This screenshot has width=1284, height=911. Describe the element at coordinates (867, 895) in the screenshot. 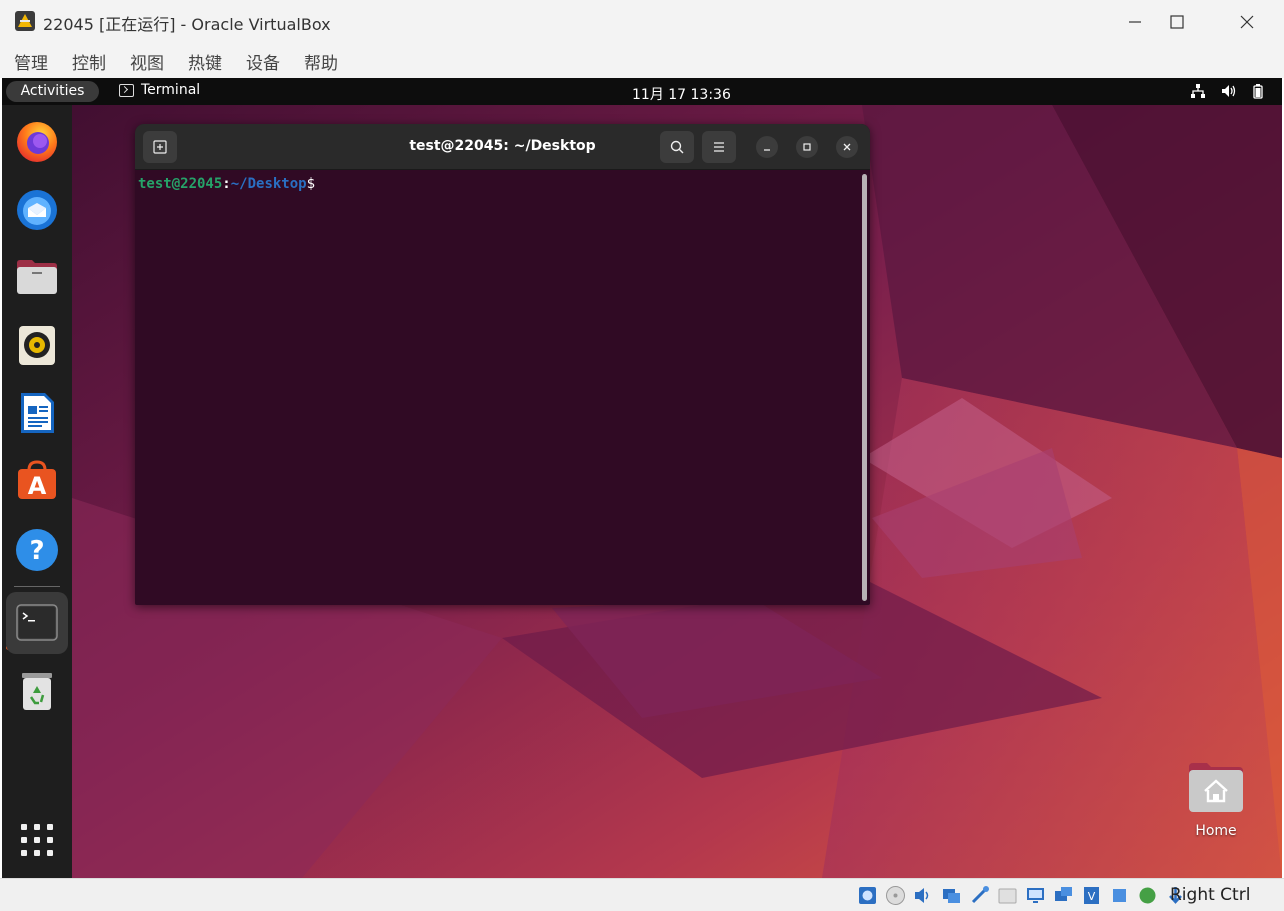

I see `hard-disk-icon` at that location.